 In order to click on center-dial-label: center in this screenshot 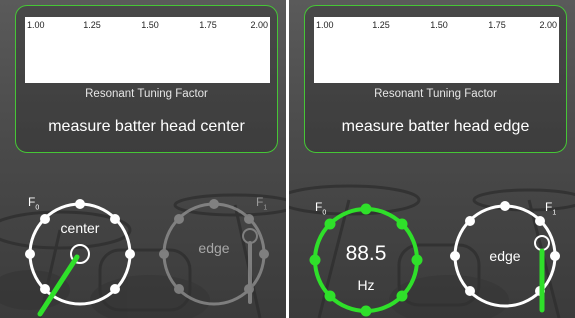, I will do `click(80, 228)`.